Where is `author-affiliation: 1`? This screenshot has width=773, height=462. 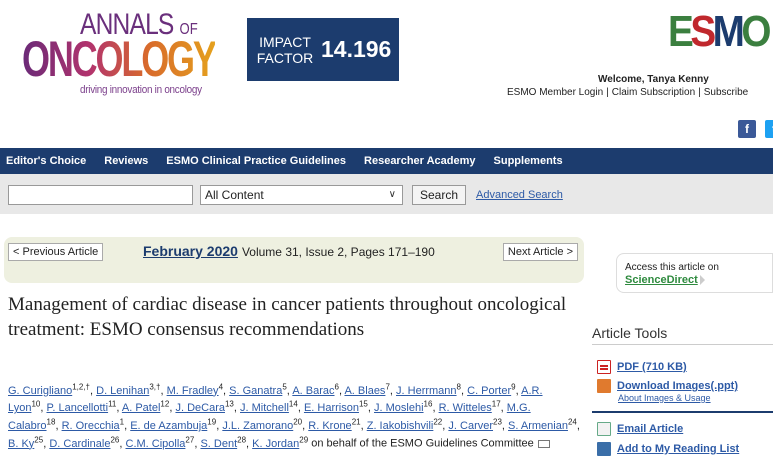 author-affiliation: 1 is located at coordinates (122, 422).